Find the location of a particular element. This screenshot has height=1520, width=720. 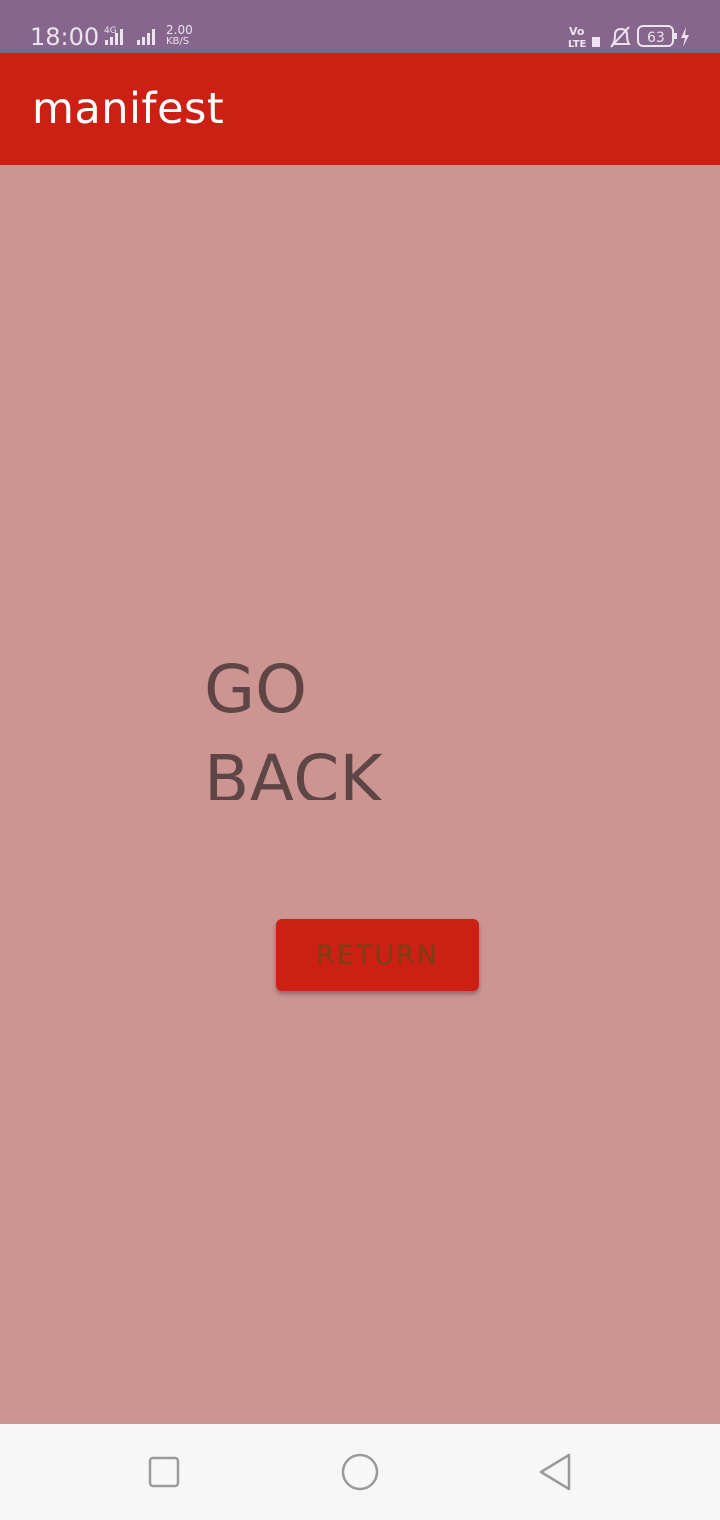

app-title: manifest is located at coordinates (128, 109).